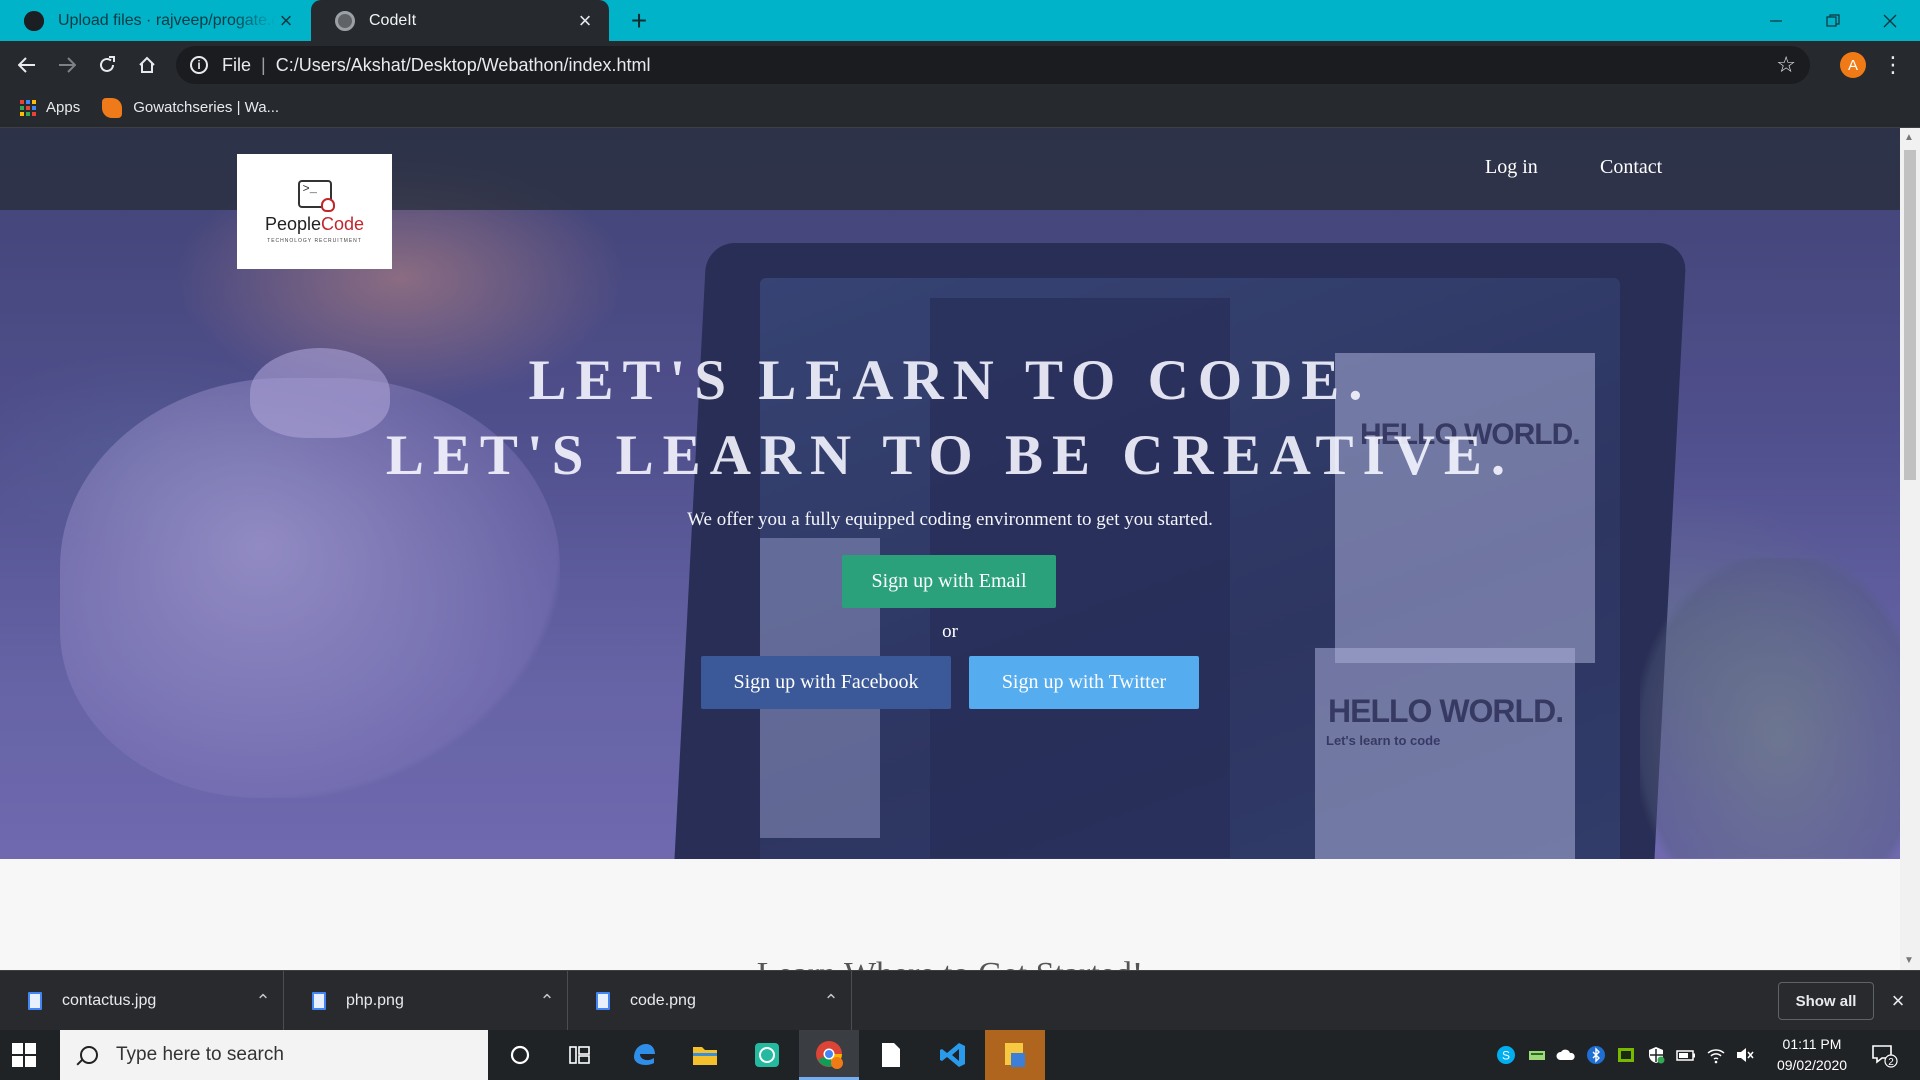 Image resolution: width=1920 pixels, height=1080 pixels. What do you see at coordinates (314, 223) in the screenshot?
I see `logo-wordmark: PeopleCode` at bounding box center [314, 223].